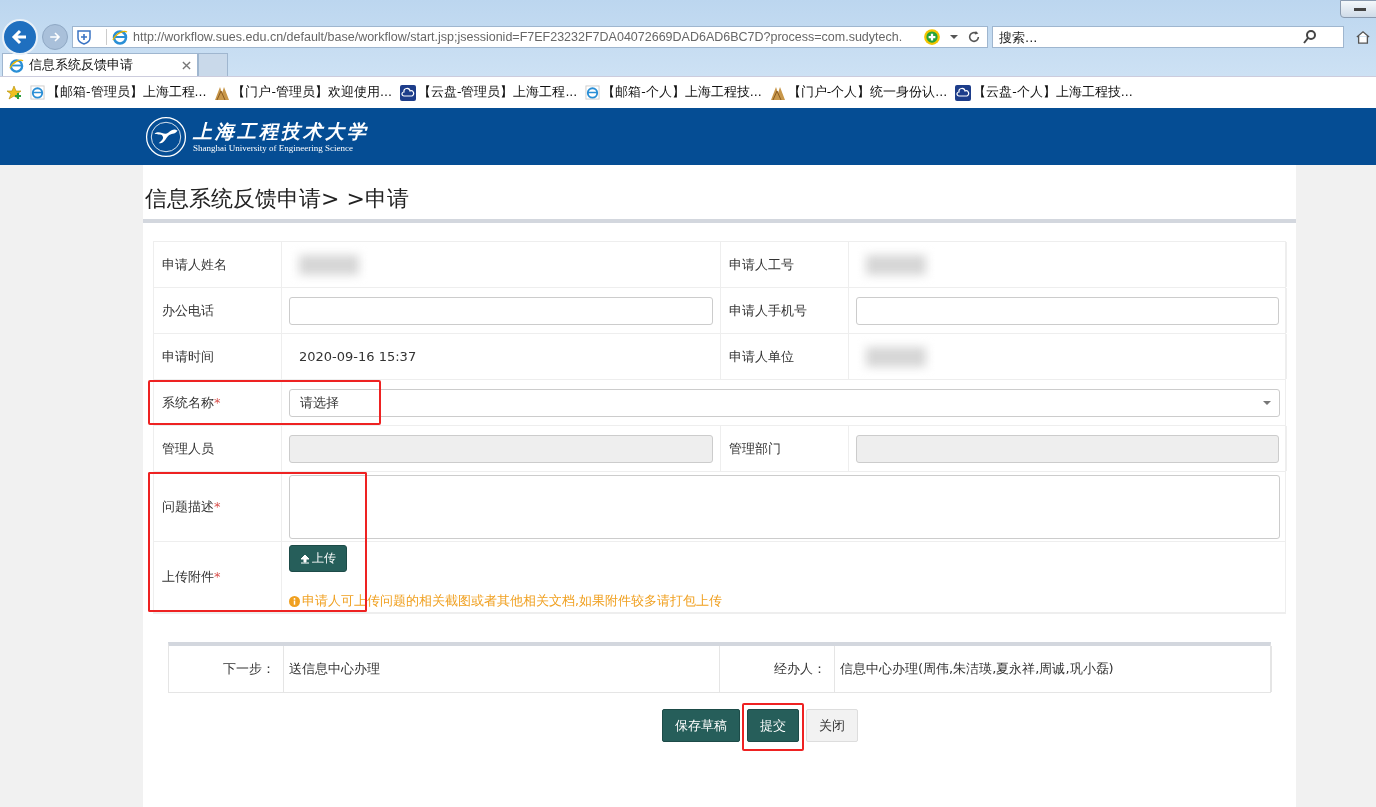 The width and height of the screenshot is (1376, 807). Describe the element at coordinates (55, 37) in the screenshot. I see `forward-button` at that location.